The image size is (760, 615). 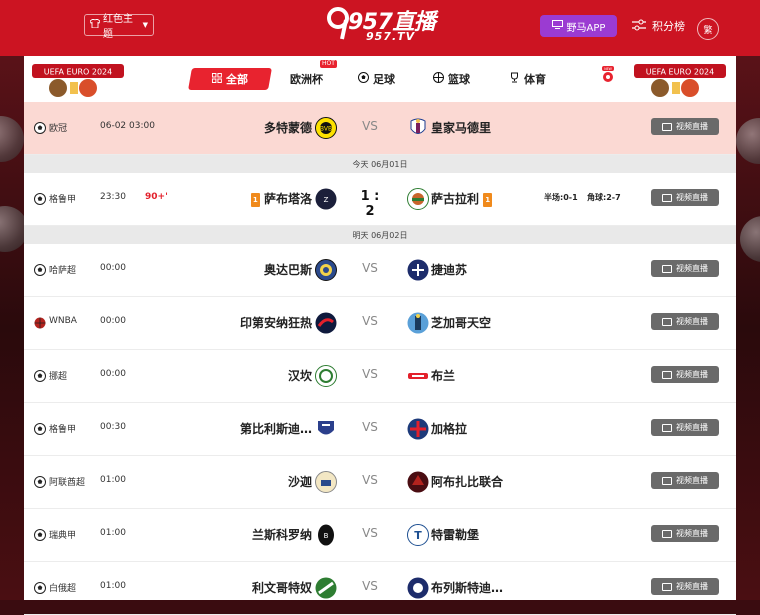 What do you see at coordinates (113, 197) in the screenshot?
I see `match-time: 23:30` at bounding box center [113, 197].